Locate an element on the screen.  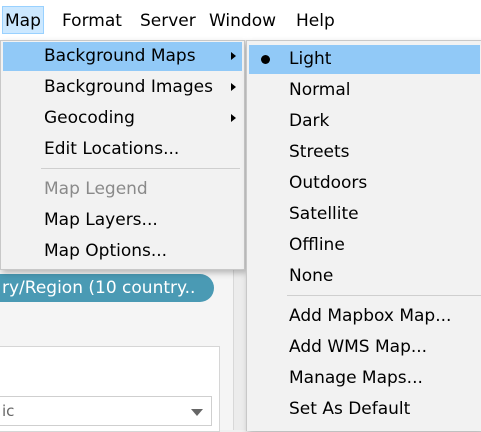
menu-item-label: Offline is located at coordinates (317, 245).